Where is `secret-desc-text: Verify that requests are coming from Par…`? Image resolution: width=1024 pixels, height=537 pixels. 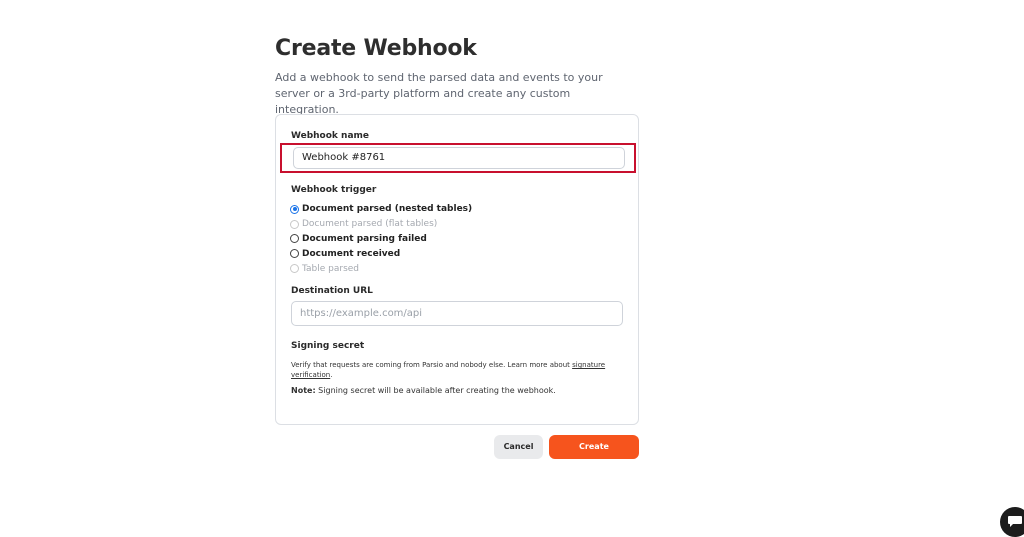 secret-desc-text: Verify that requests are coming from Par… is located at coordinates (432, 365).